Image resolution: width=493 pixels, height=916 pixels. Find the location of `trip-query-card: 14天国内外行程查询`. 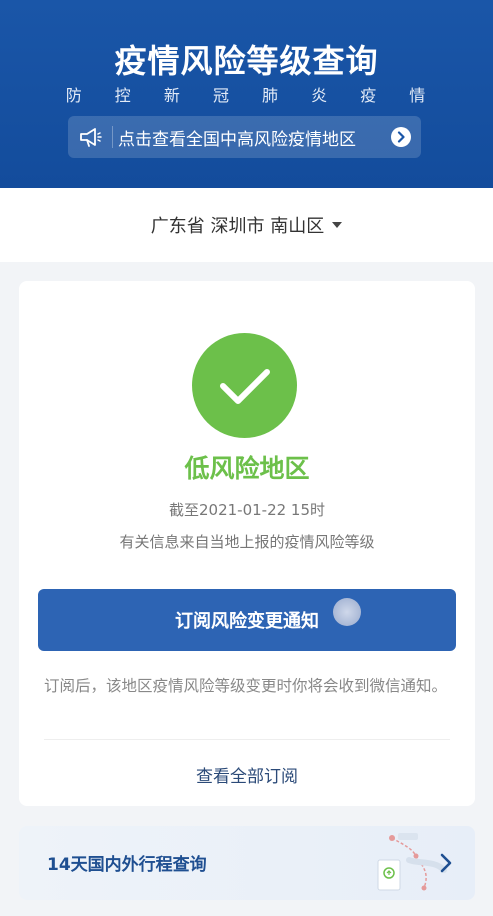

trip-query-card: 14天国内外行程查询 is located at coordinates (247, 863).